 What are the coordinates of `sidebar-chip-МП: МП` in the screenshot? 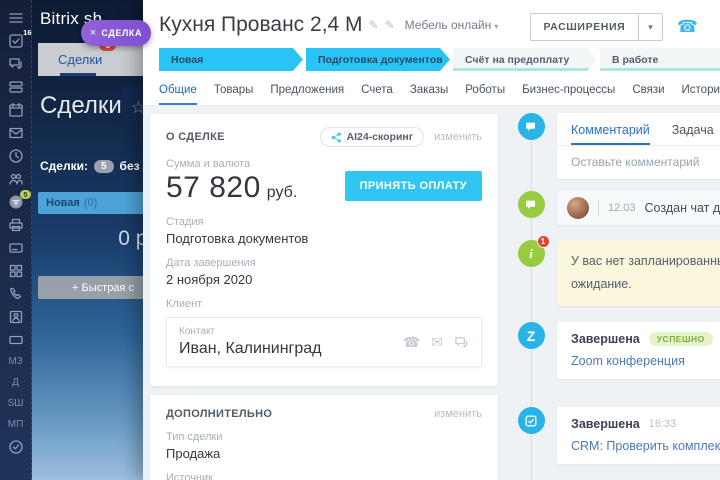 It's located at (15, 425).